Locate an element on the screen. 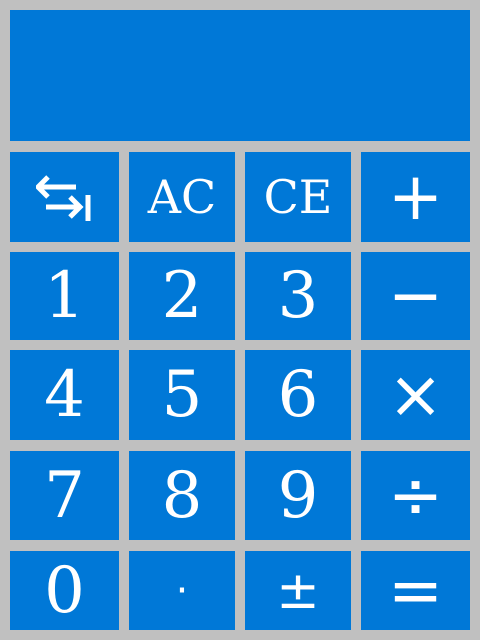 The width and height of the screenshot is (480, 640). multiply-label: × is located at coordinates (415, 394).